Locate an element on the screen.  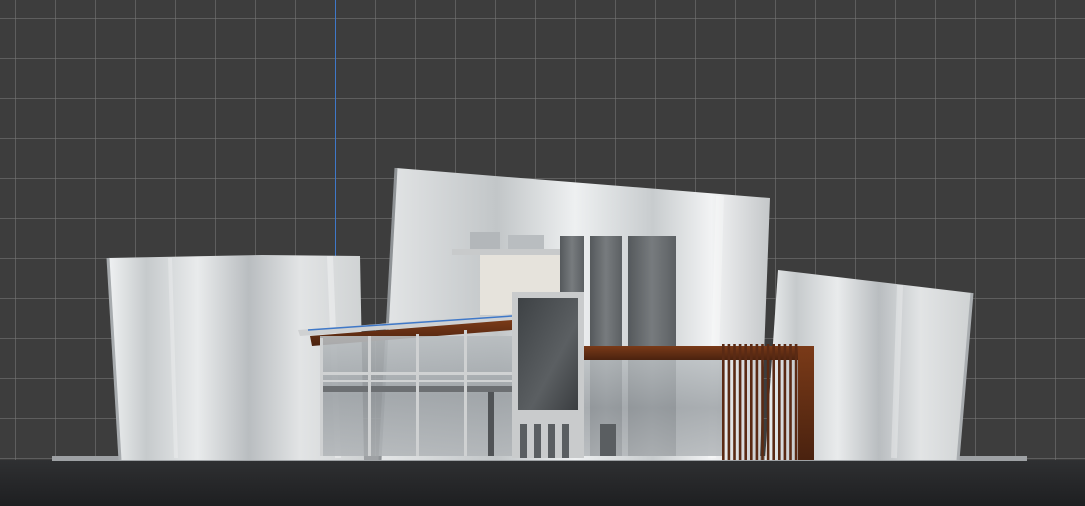
glass-curtain-wall is located at coordinates (417, 393).